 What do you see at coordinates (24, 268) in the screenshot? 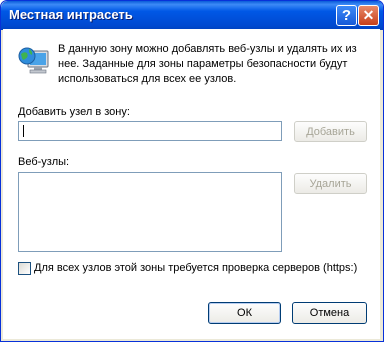
I see `https-checkbox` at bounding box center [24, 268].